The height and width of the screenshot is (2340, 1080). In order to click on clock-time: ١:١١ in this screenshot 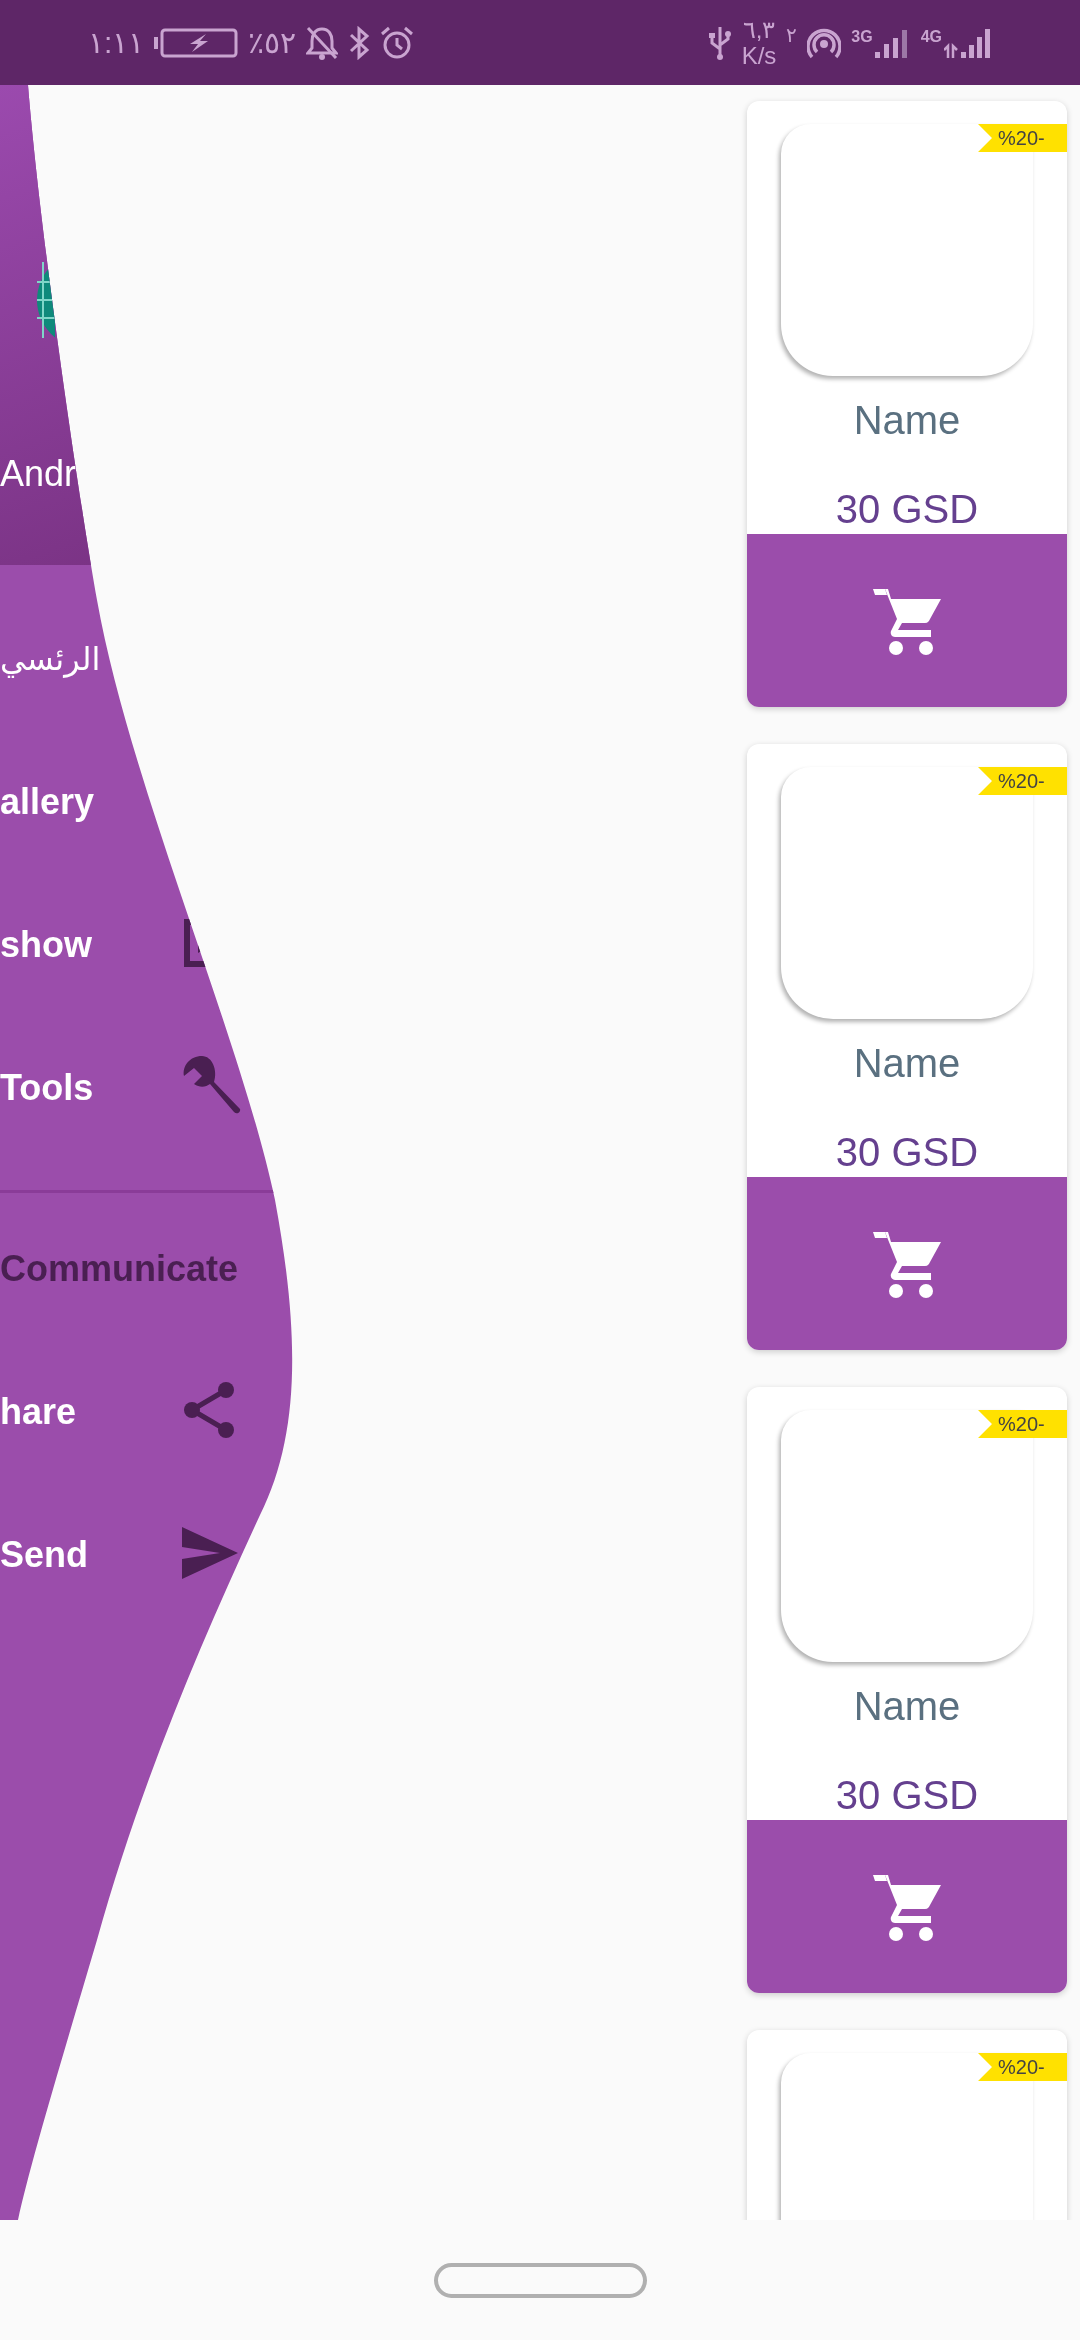, I will do `click(116, 42)`.